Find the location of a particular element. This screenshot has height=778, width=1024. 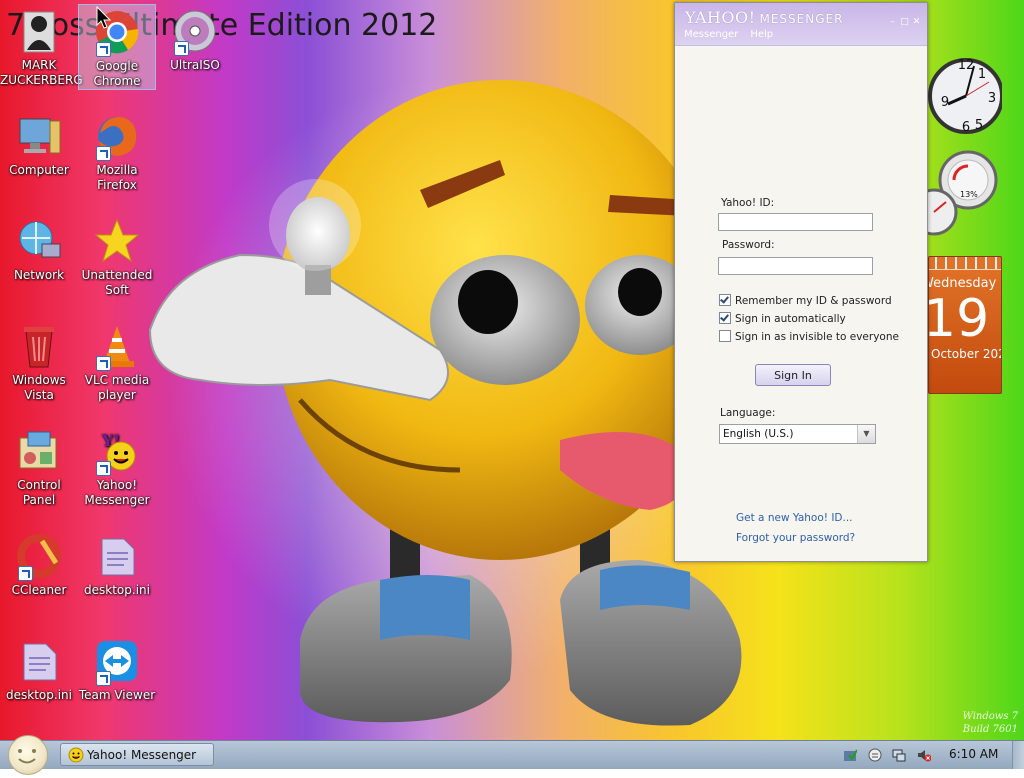

system-clock: 6:10 AM is located at coordinates (973, 754).